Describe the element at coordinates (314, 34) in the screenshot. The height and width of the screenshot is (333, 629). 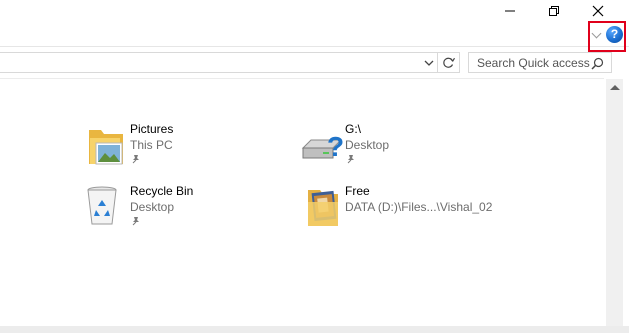
I see `ribbon-bar` at that location.